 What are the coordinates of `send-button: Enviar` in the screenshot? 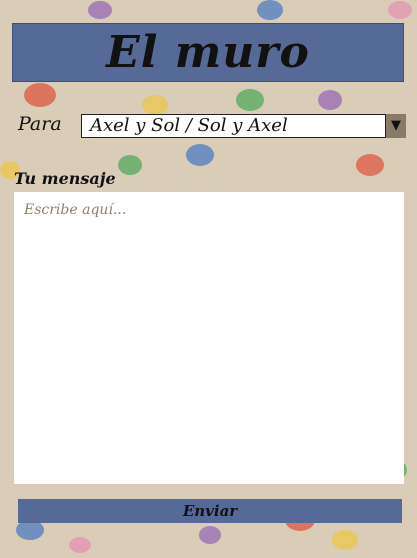 It's located at (210, 511).